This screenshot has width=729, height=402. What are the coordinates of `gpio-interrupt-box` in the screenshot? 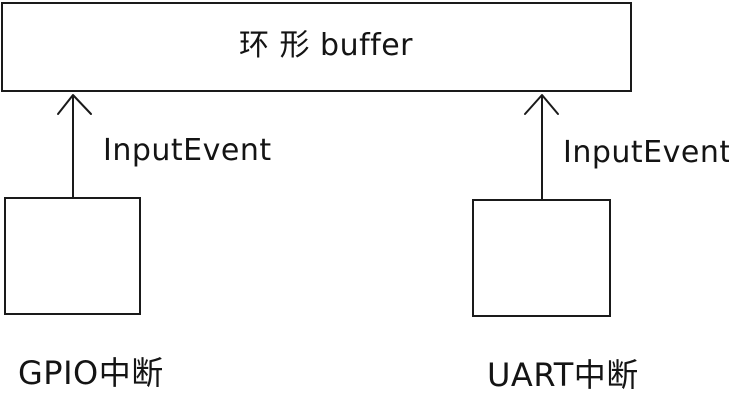 It's located at (72, 256).